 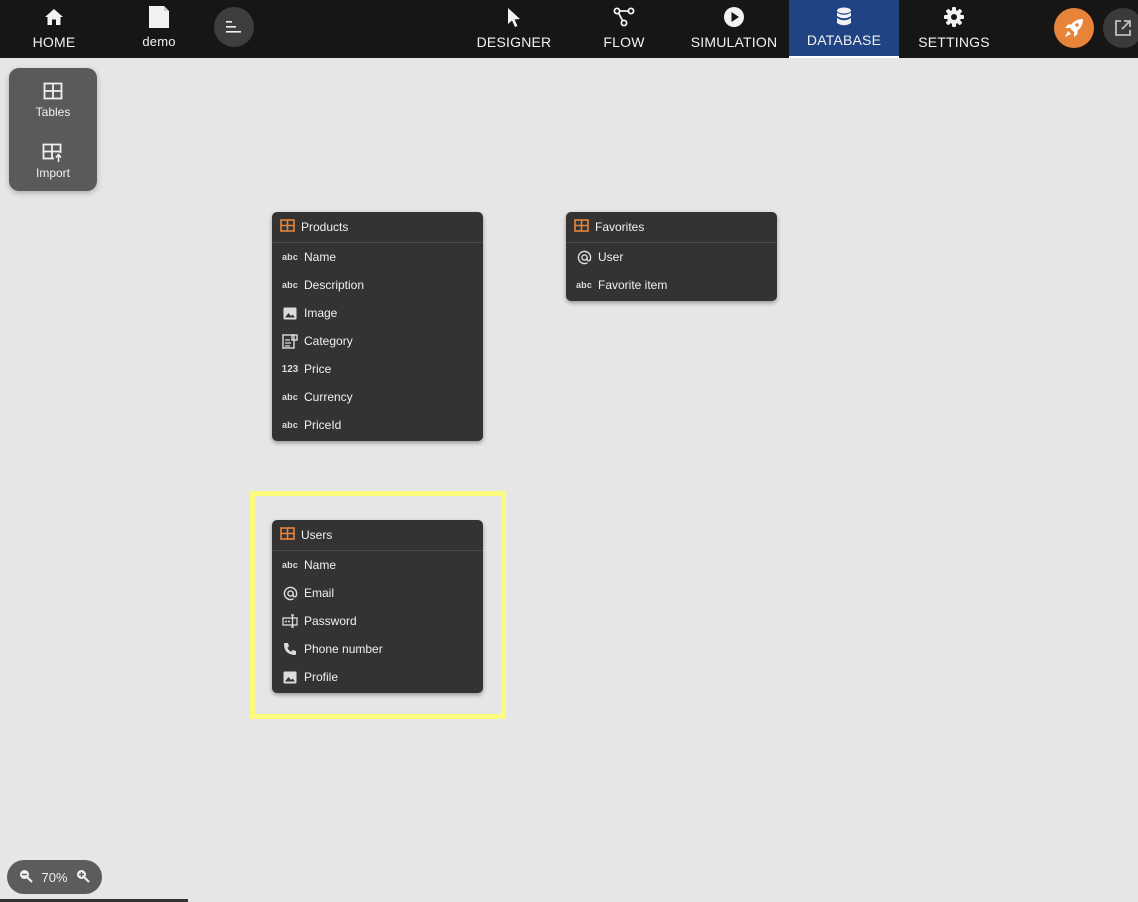 I want to click on field-row: abc PriceId, so click(x=377, y=425).